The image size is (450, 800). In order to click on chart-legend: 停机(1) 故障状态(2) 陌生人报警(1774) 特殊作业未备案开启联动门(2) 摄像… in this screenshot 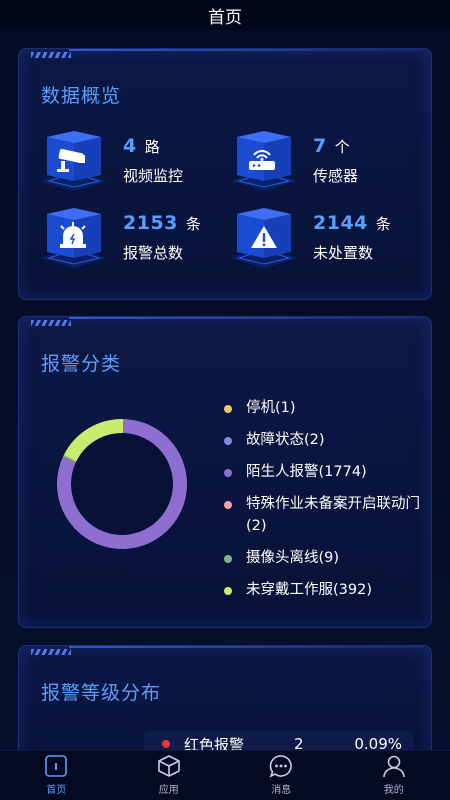, I will do `click(324, 504)`.